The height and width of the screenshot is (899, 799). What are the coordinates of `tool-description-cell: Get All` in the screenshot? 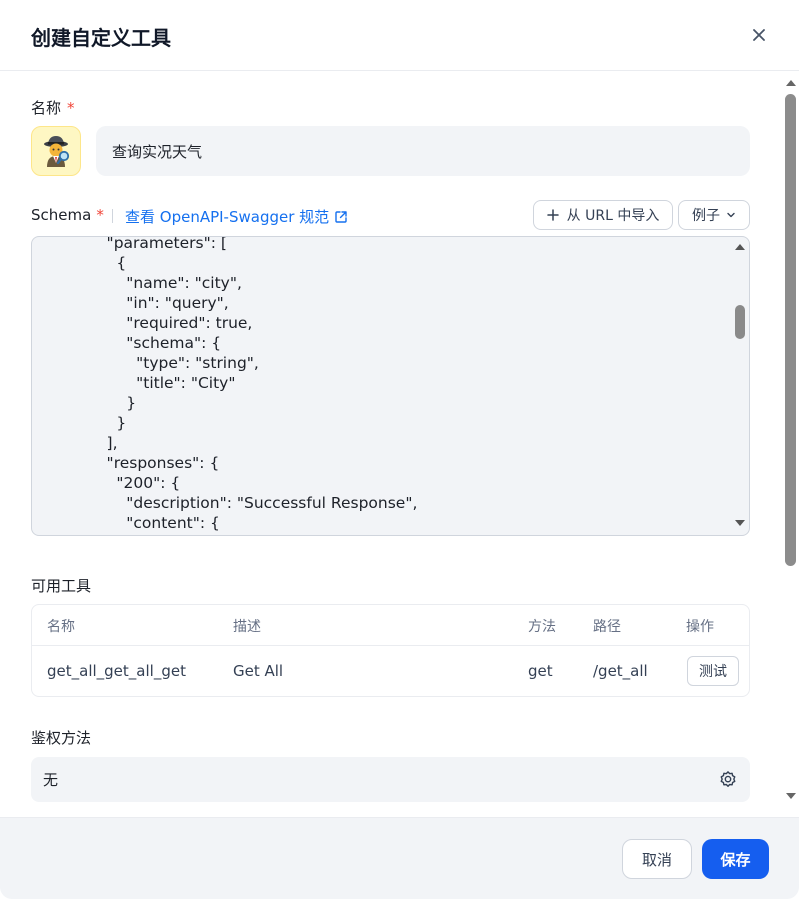 It's located at (258, 671).